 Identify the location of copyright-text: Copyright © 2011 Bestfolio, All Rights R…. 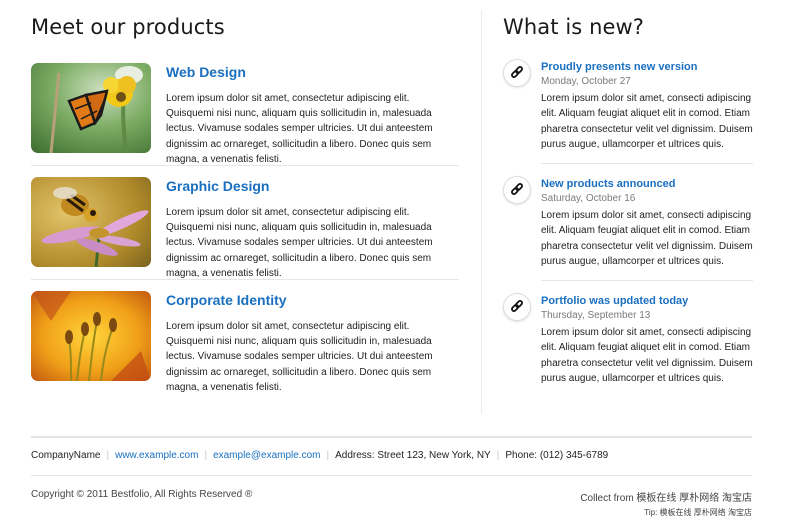
(142, 494).